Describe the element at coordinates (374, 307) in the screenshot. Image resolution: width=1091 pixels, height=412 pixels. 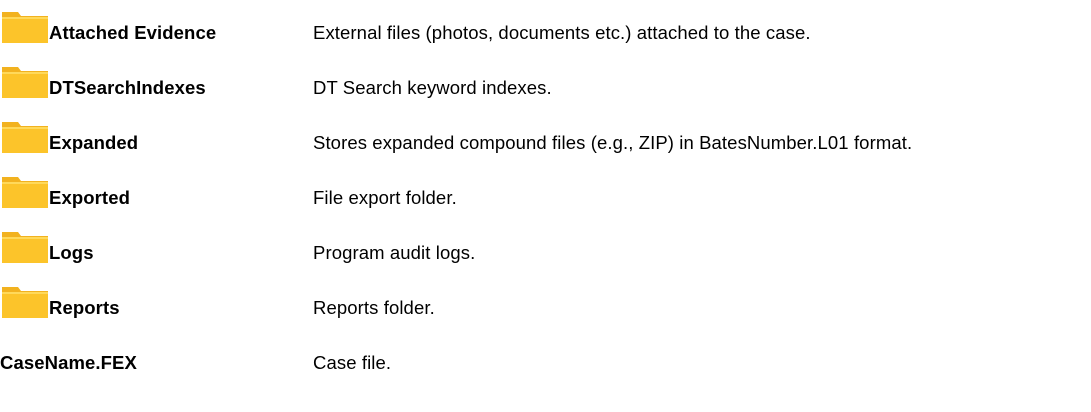
I see `entry-description: Reports folder.` at that location.